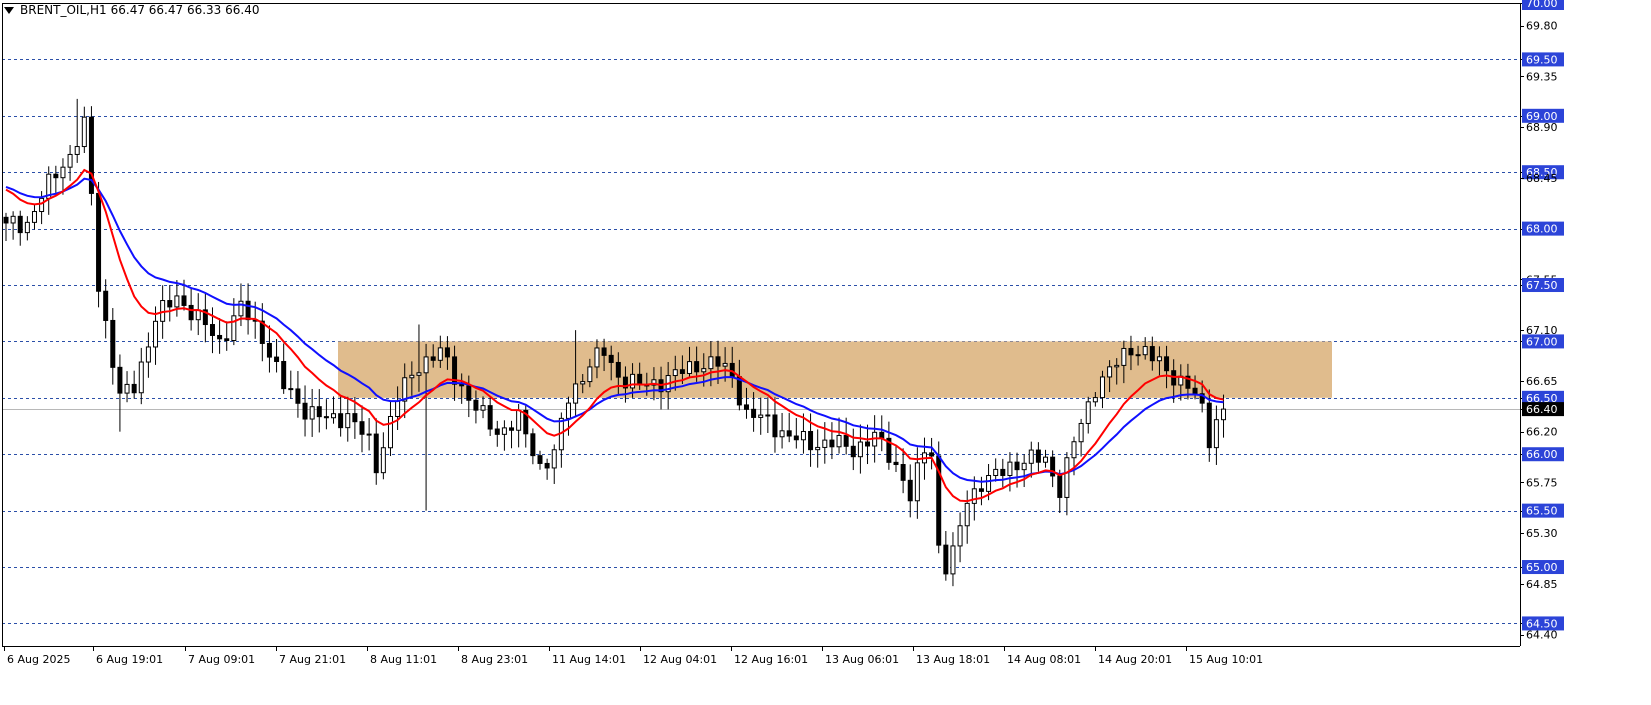 This screenshot has height=705, width=1651. Describe the element at coordinates (1585, 354) in the screenshot. I see `axis-background` at that location.